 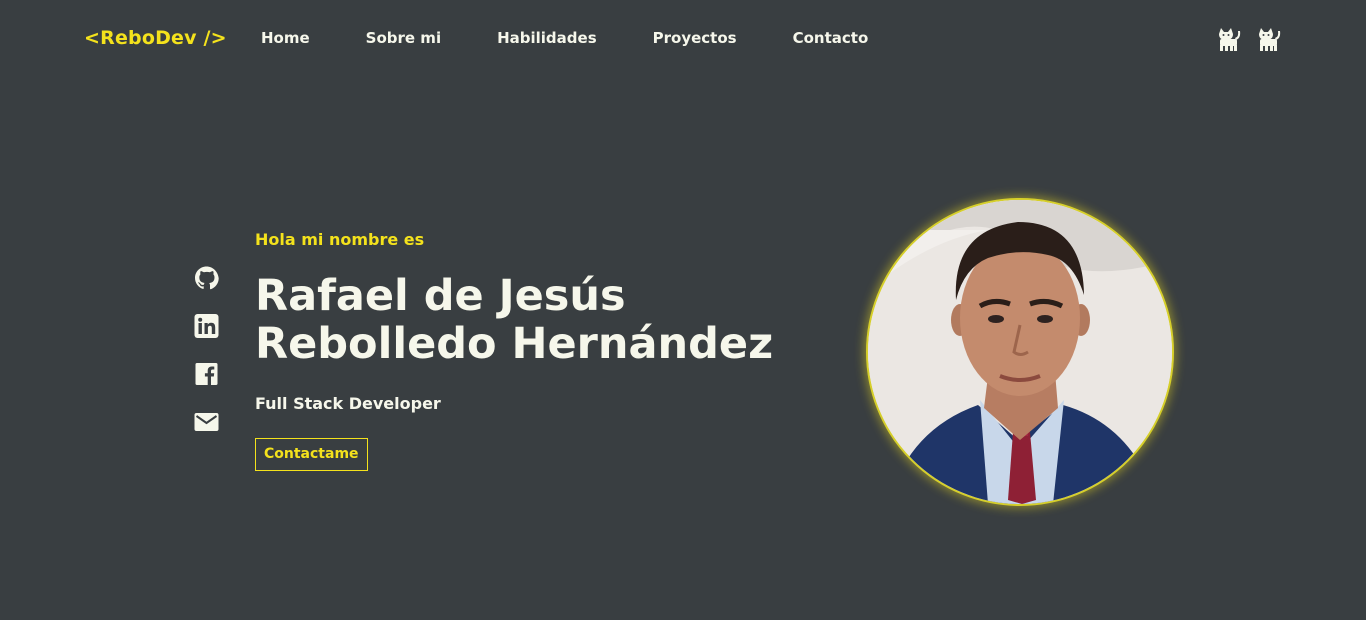 What do you see at coordinates (311, 454) in the screenshot?
I see `contact-button: Contactame` at bounding box center [311, 454].